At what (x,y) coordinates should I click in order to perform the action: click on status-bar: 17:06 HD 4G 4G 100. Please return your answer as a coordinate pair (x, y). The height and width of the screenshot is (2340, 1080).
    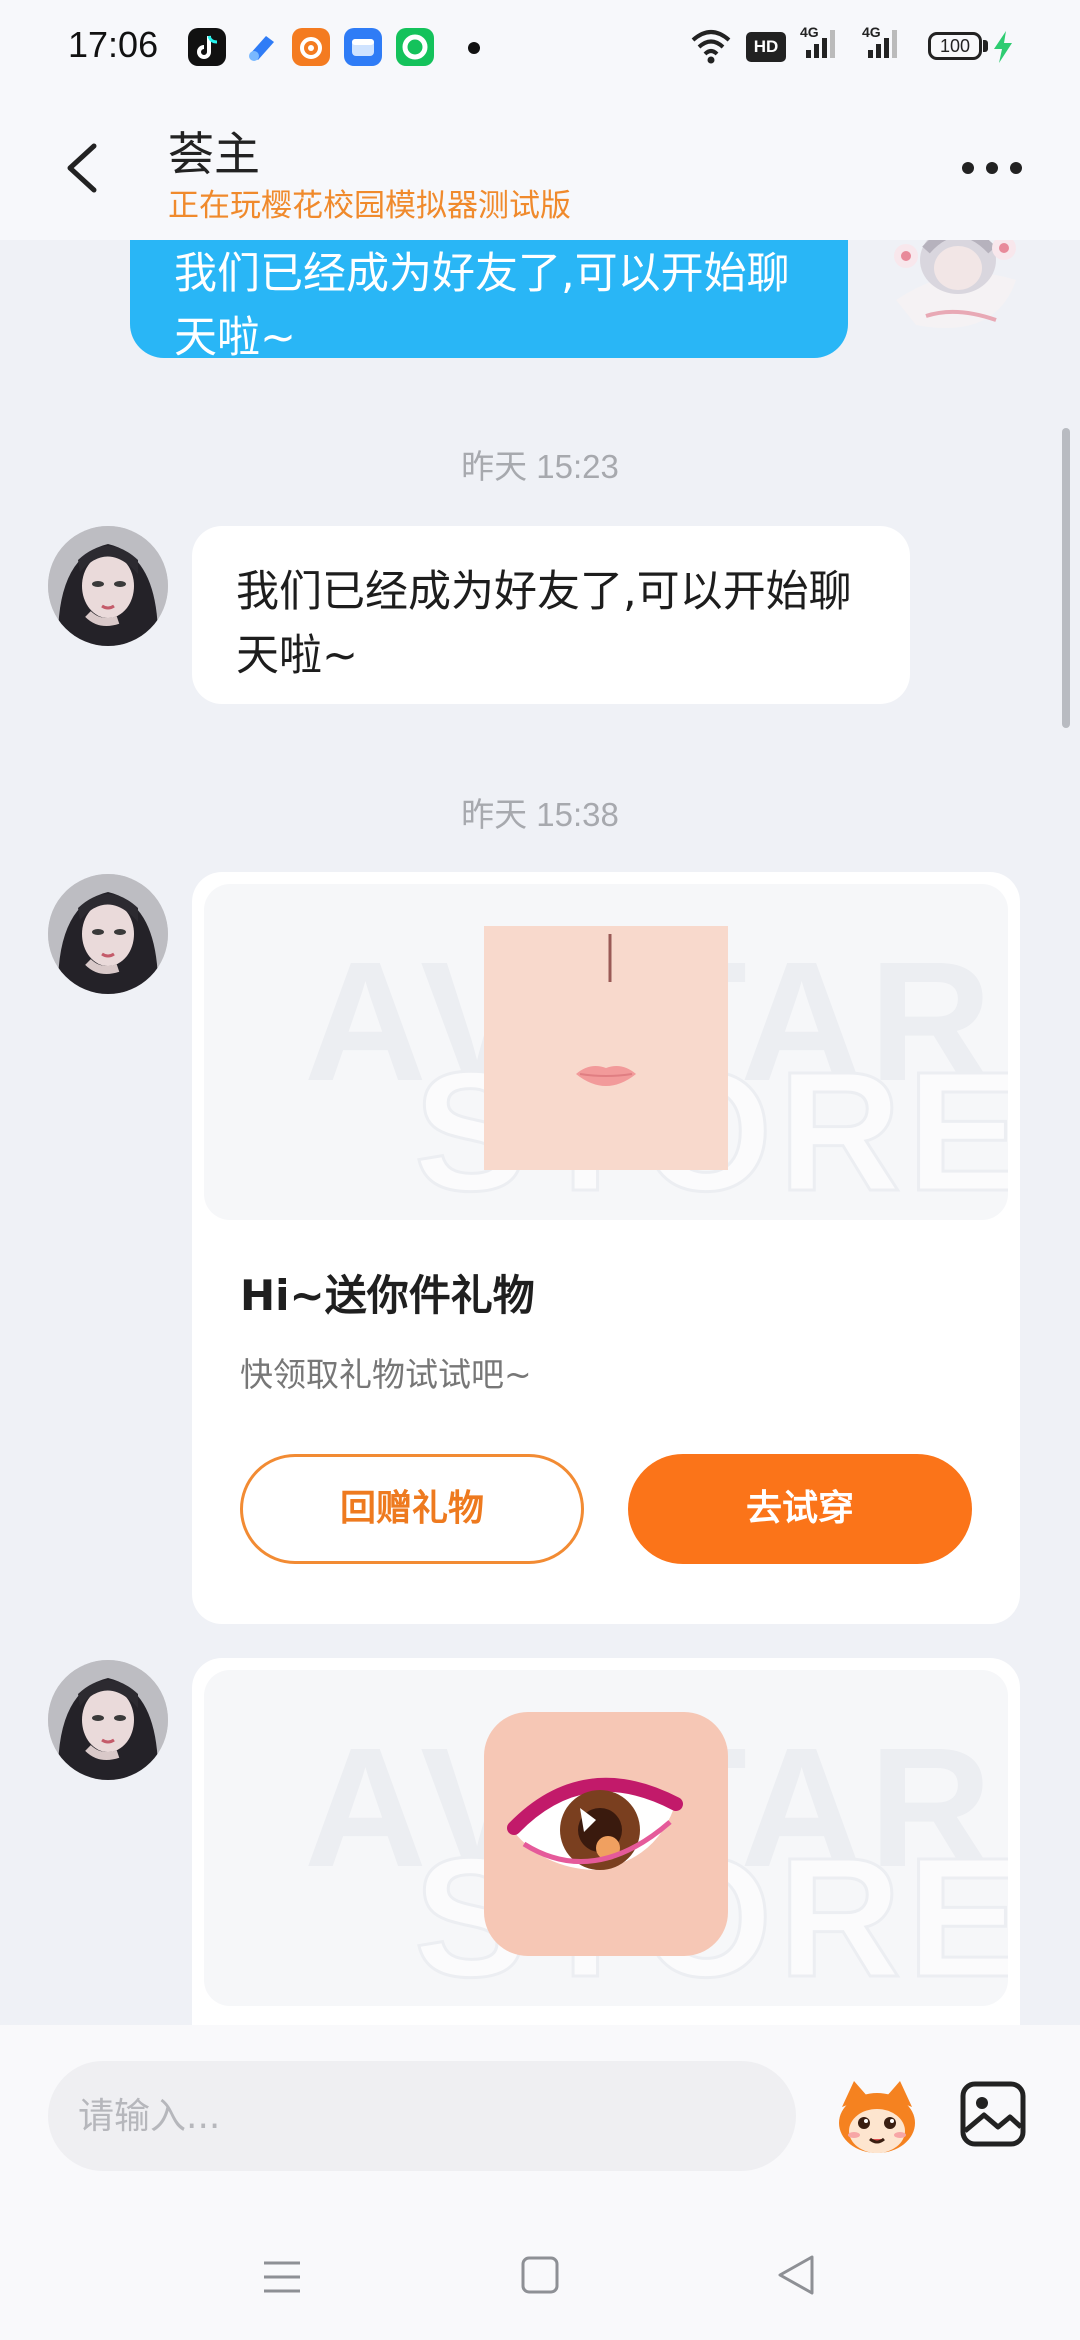
    Looking at the image, I should click on (540, 48).